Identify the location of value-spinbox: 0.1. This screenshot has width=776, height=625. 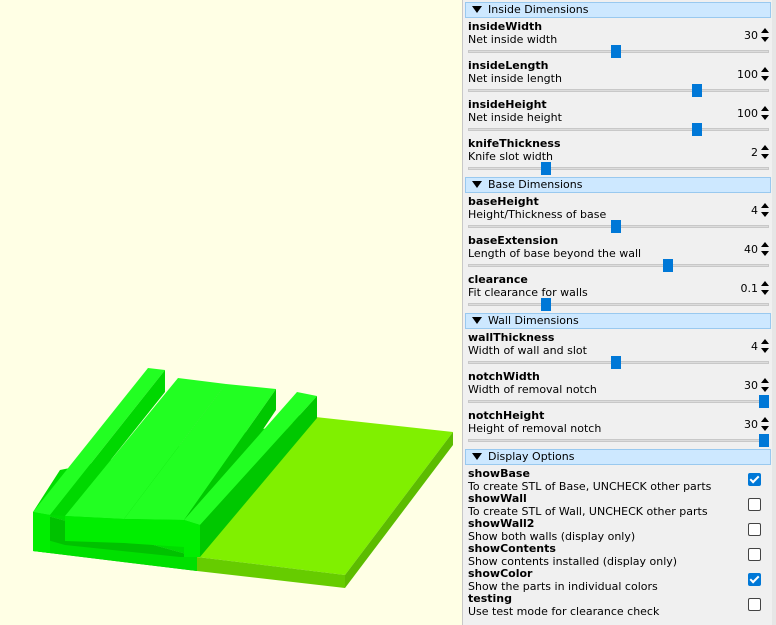
(755, 288).